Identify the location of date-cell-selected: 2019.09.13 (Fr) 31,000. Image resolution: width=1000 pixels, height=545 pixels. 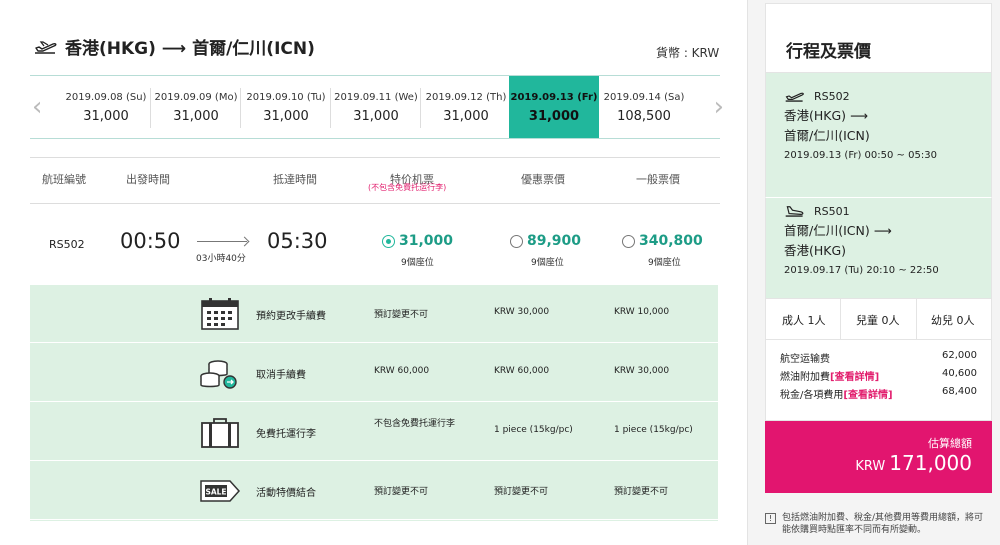
(554, 107).